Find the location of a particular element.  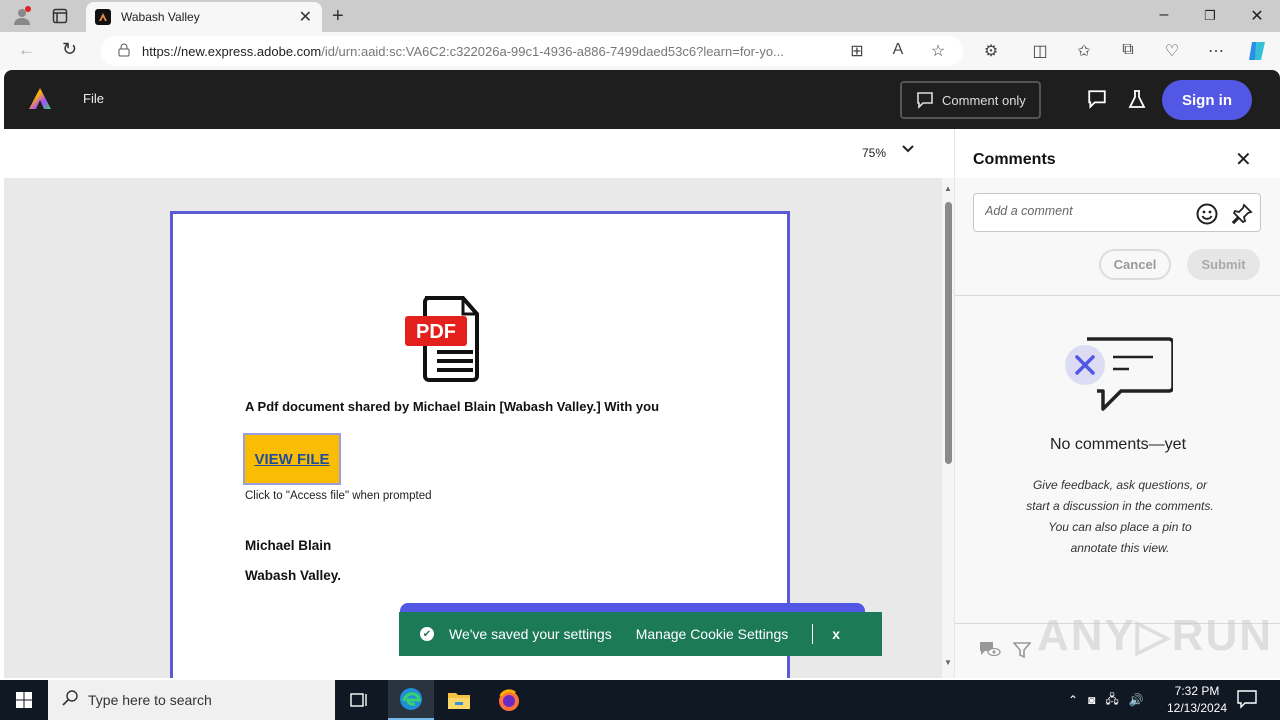

adobe-express-logo is located at coordinates (40, 99).